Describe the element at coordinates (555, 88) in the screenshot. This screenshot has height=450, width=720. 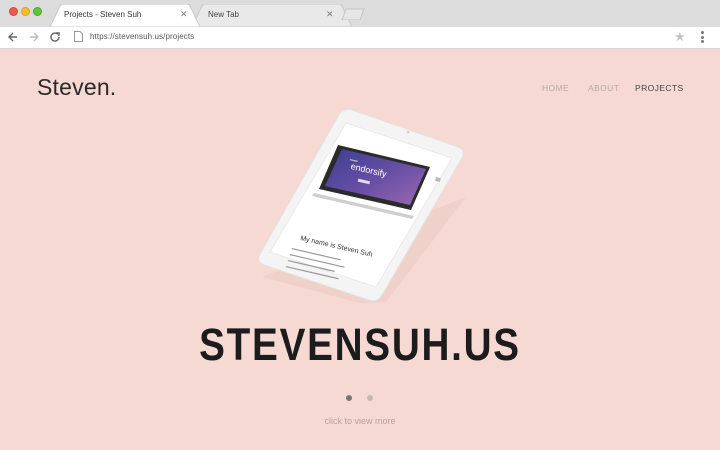
I see `nav-link-home: HOME` at that location.